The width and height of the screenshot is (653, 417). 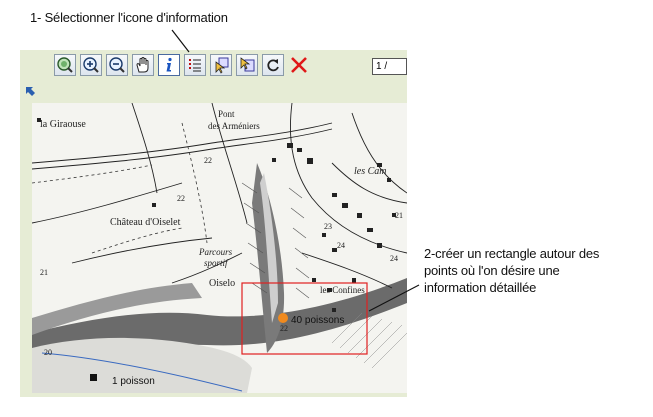 I want to click on zoom-in-icon, so click(x=91, y=65).